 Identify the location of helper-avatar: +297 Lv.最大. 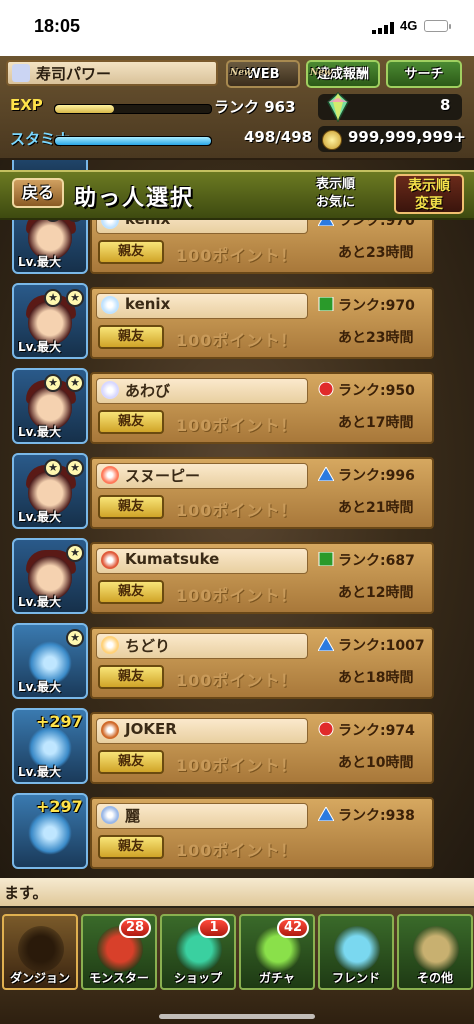
(50, 746).